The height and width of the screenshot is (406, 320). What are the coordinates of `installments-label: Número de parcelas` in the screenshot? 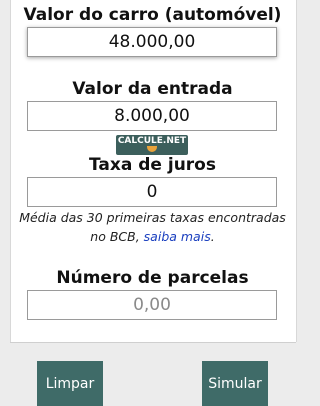 It's located at (152, 278).